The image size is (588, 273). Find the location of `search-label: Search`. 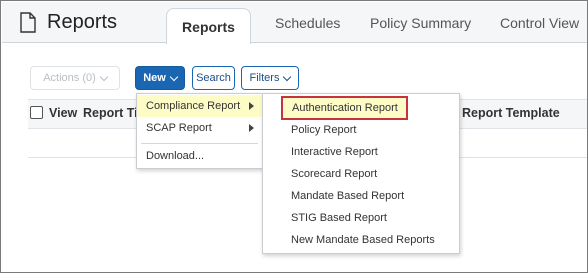

search-label: Search is located at coordinates (213, 78).